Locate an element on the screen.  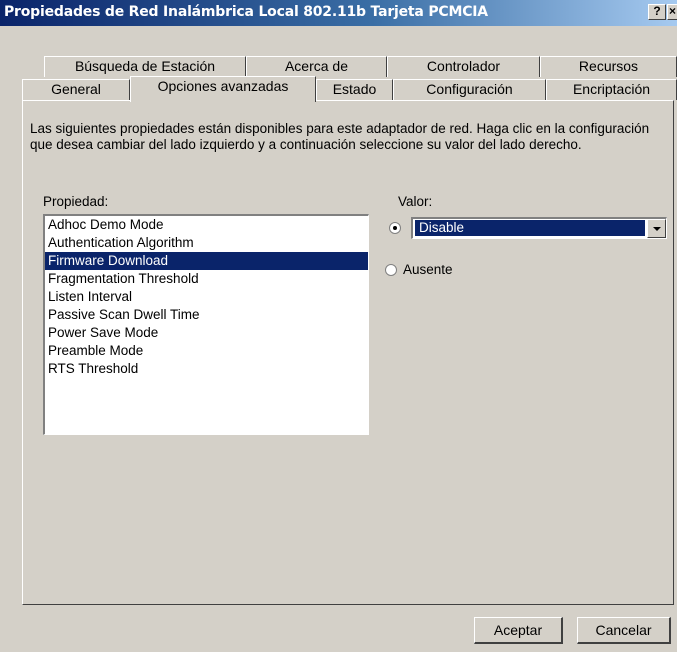
tab-acerca-de: Acerca de is located at coordinates (316, 66).